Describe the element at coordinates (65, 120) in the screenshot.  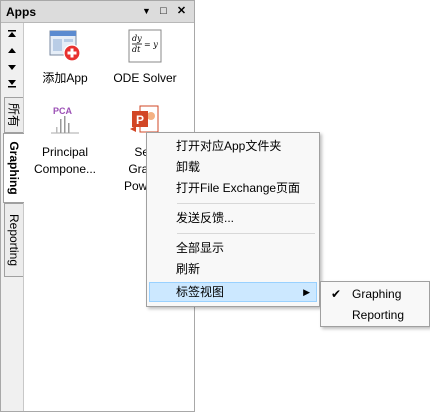
I see `pca-icon: PCA` at that location.